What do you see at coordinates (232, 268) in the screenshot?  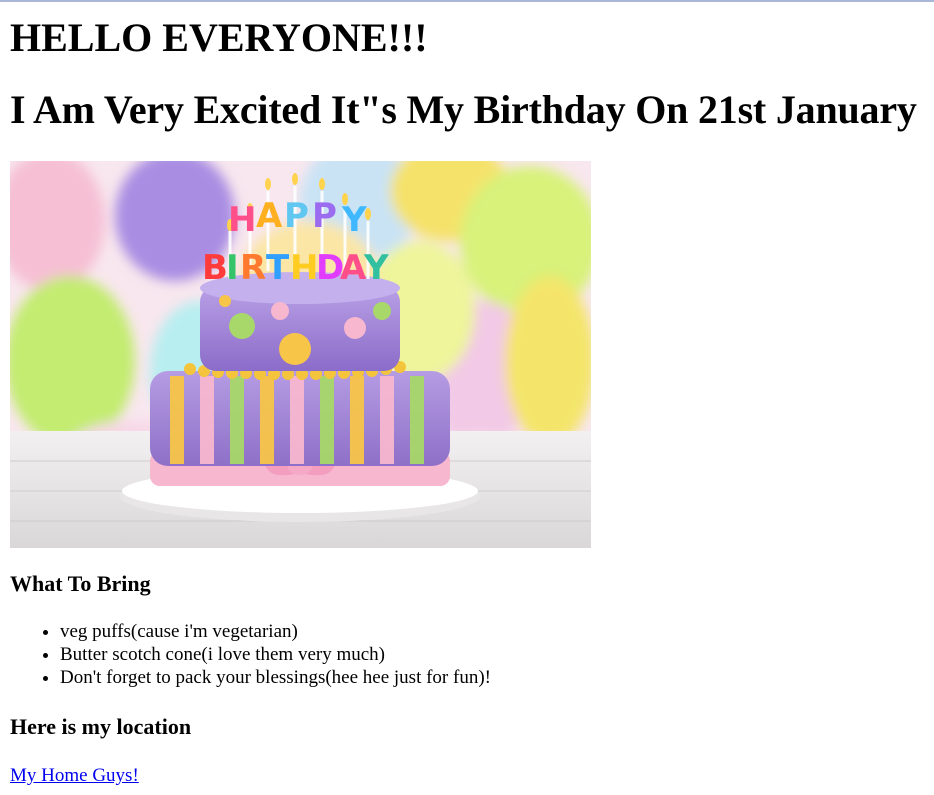 I see `cake-letter-i: I` at bounding box center [232, 268].